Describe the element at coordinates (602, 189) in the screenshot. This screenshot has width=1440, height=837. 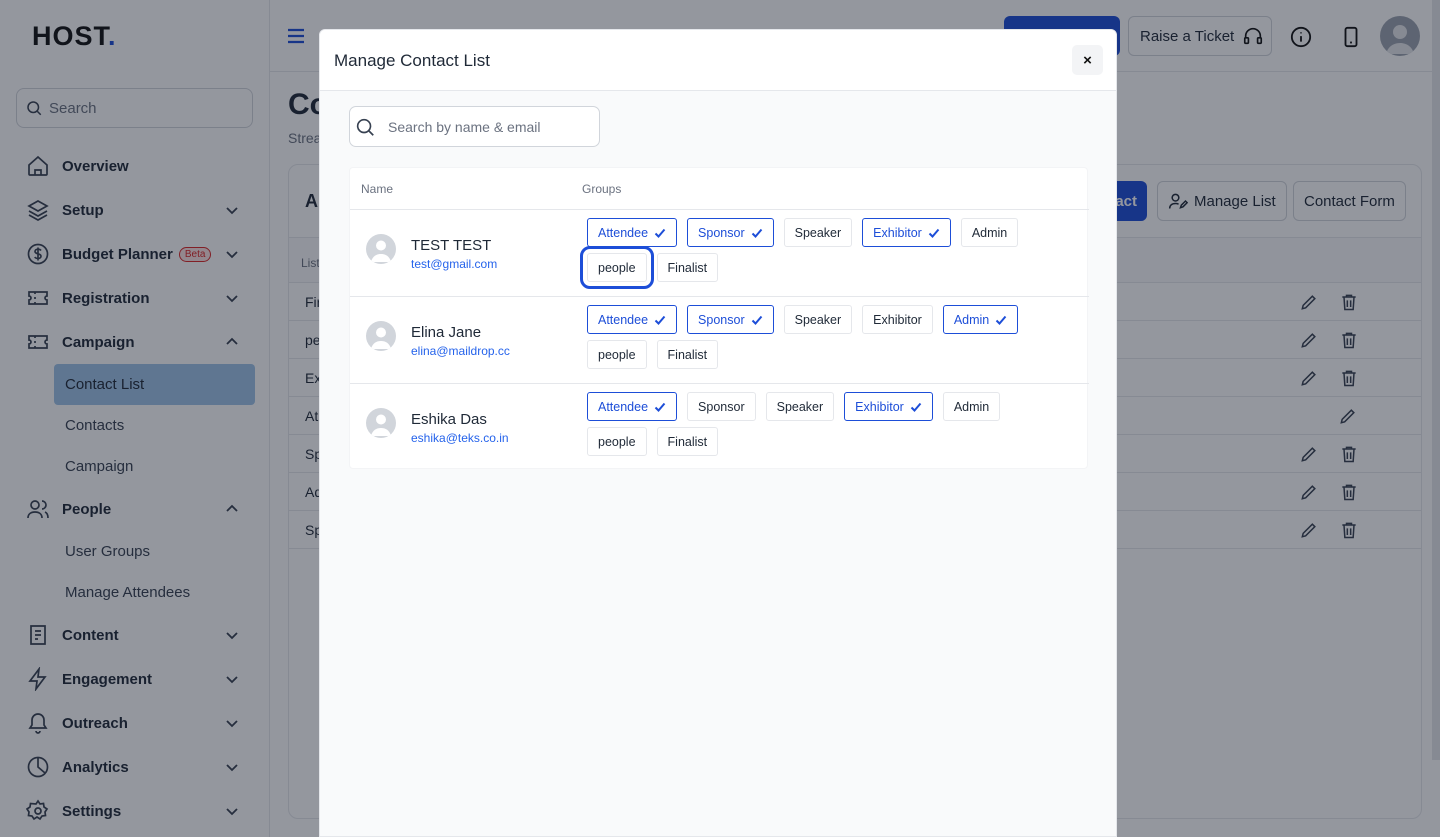
I see `column-header-groups: Groups` at that location.